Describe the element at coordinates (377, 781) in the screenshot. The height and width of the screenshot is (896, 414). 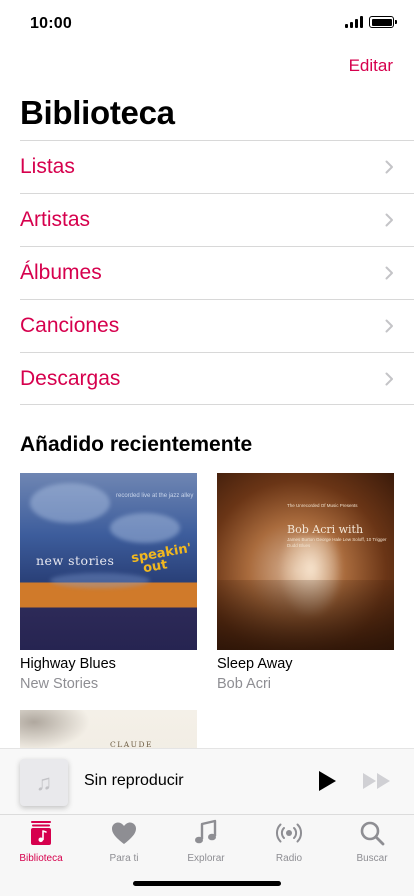
I see `fast-forward-icon` at that location.